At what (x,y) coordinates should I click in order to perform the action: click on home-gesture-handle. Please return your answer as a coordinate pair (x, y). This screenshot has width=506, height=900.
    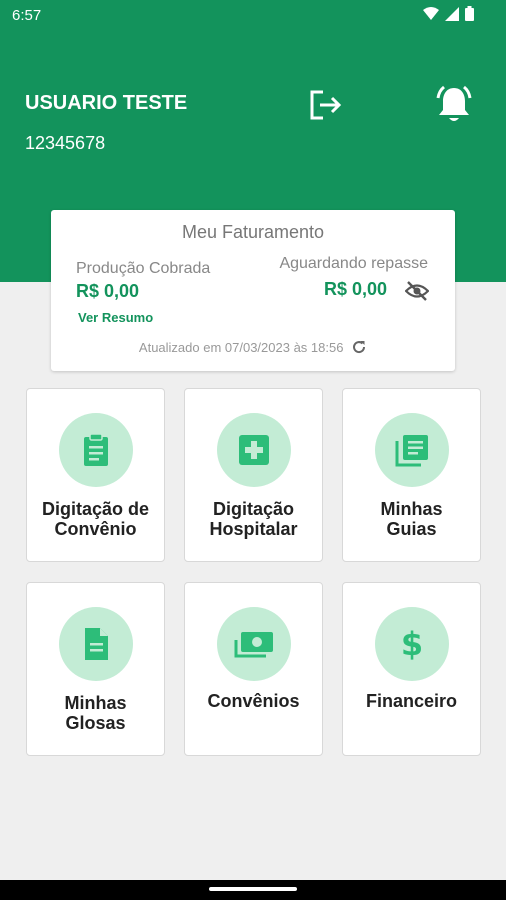
    Looking at the image, I should click on (253, 889).